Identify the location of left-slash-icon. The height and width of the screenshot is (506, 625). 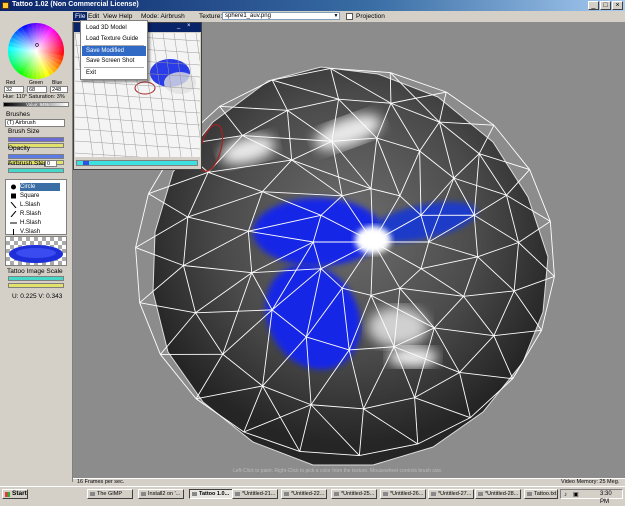
(13, 205).